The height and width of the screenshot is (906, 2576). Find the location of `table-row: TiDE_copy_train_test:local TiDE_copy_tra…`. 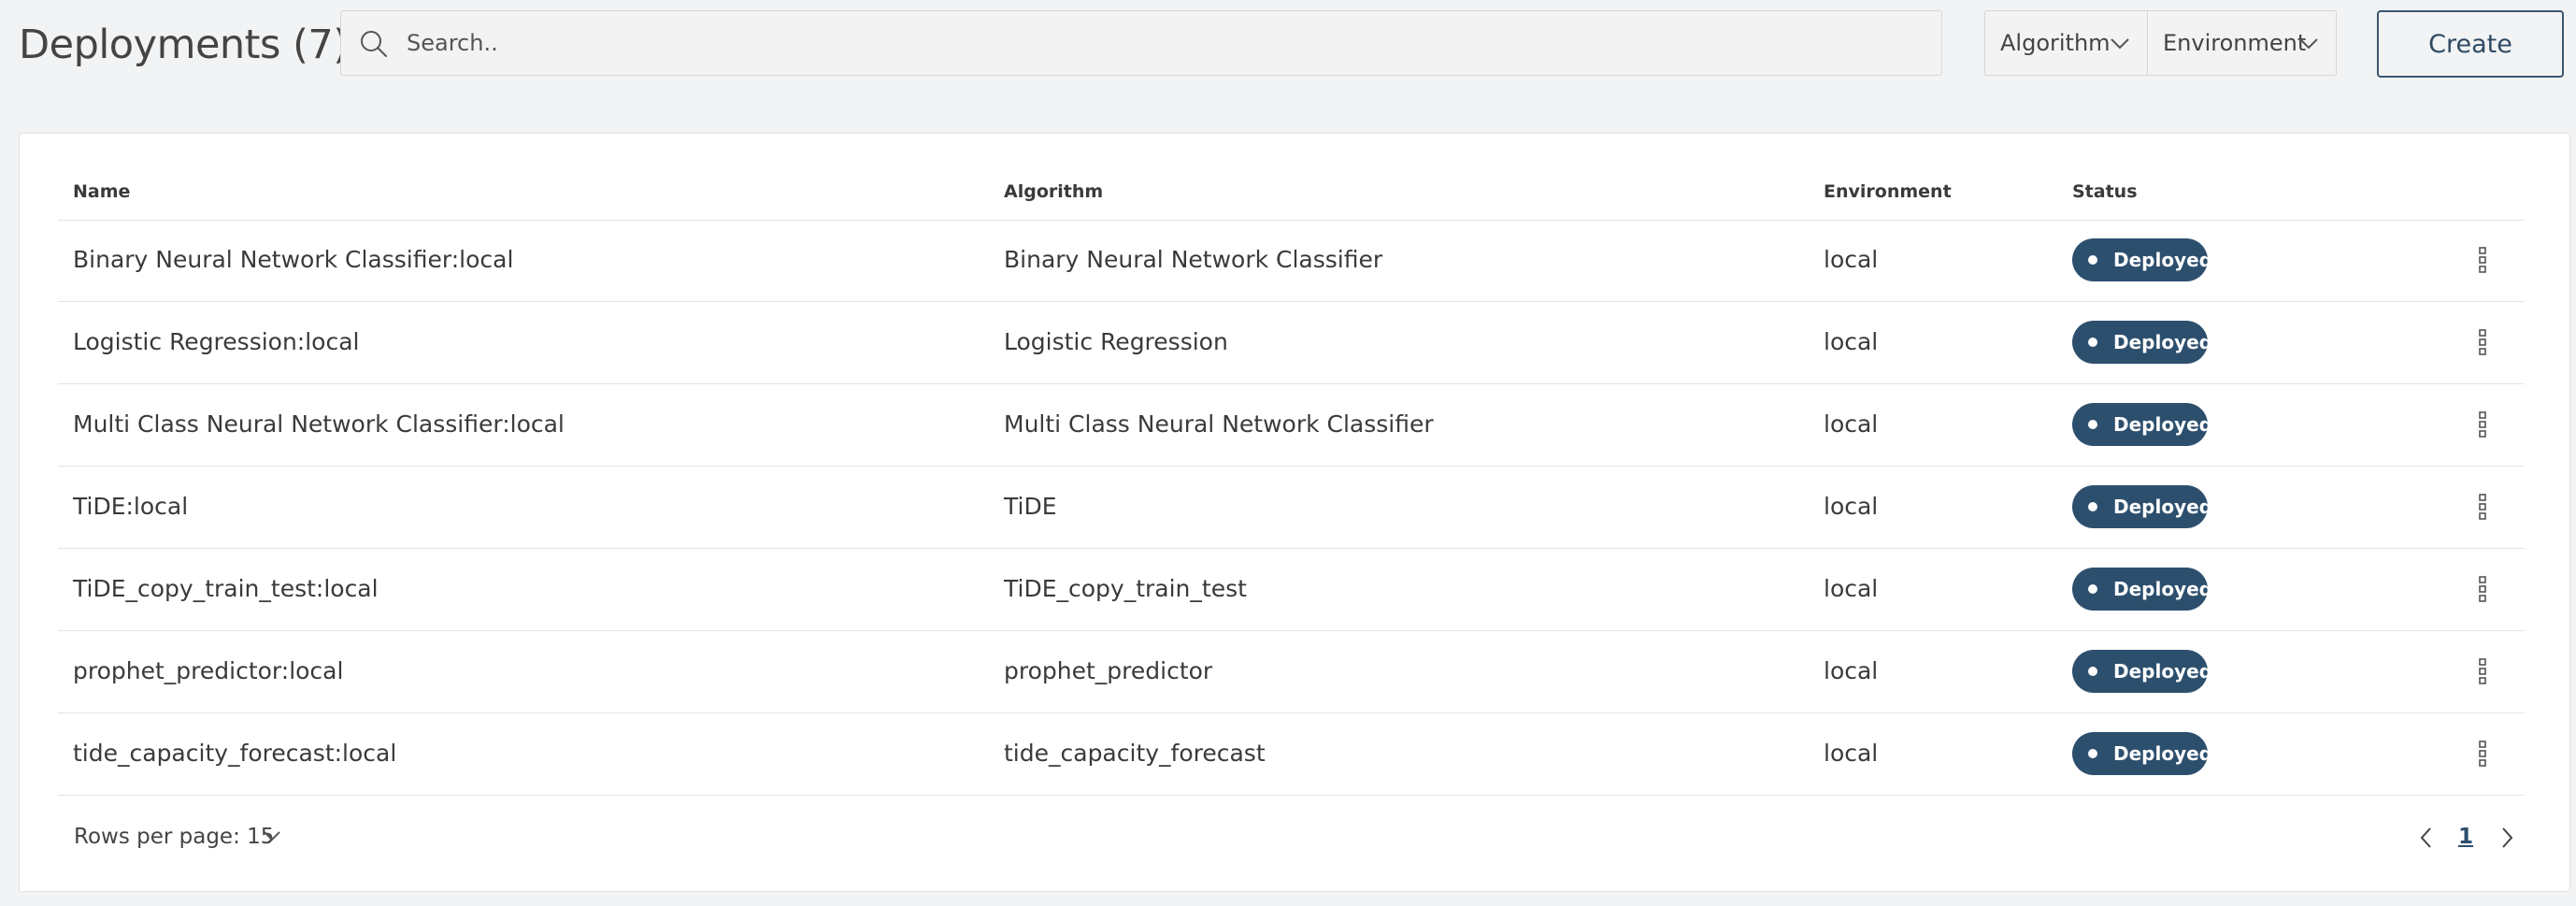

table-row: TiDE_copy_train_test:local TiDE_copy_tra… is located at coordinates (1291, 590).